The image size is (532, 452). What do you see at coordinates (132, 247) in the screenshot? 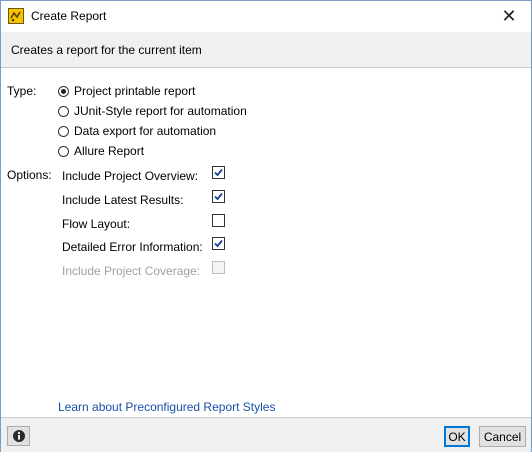
I see `option-label-detailed-error-information: Detailed Error Information:` at bounding box center [132, 247].